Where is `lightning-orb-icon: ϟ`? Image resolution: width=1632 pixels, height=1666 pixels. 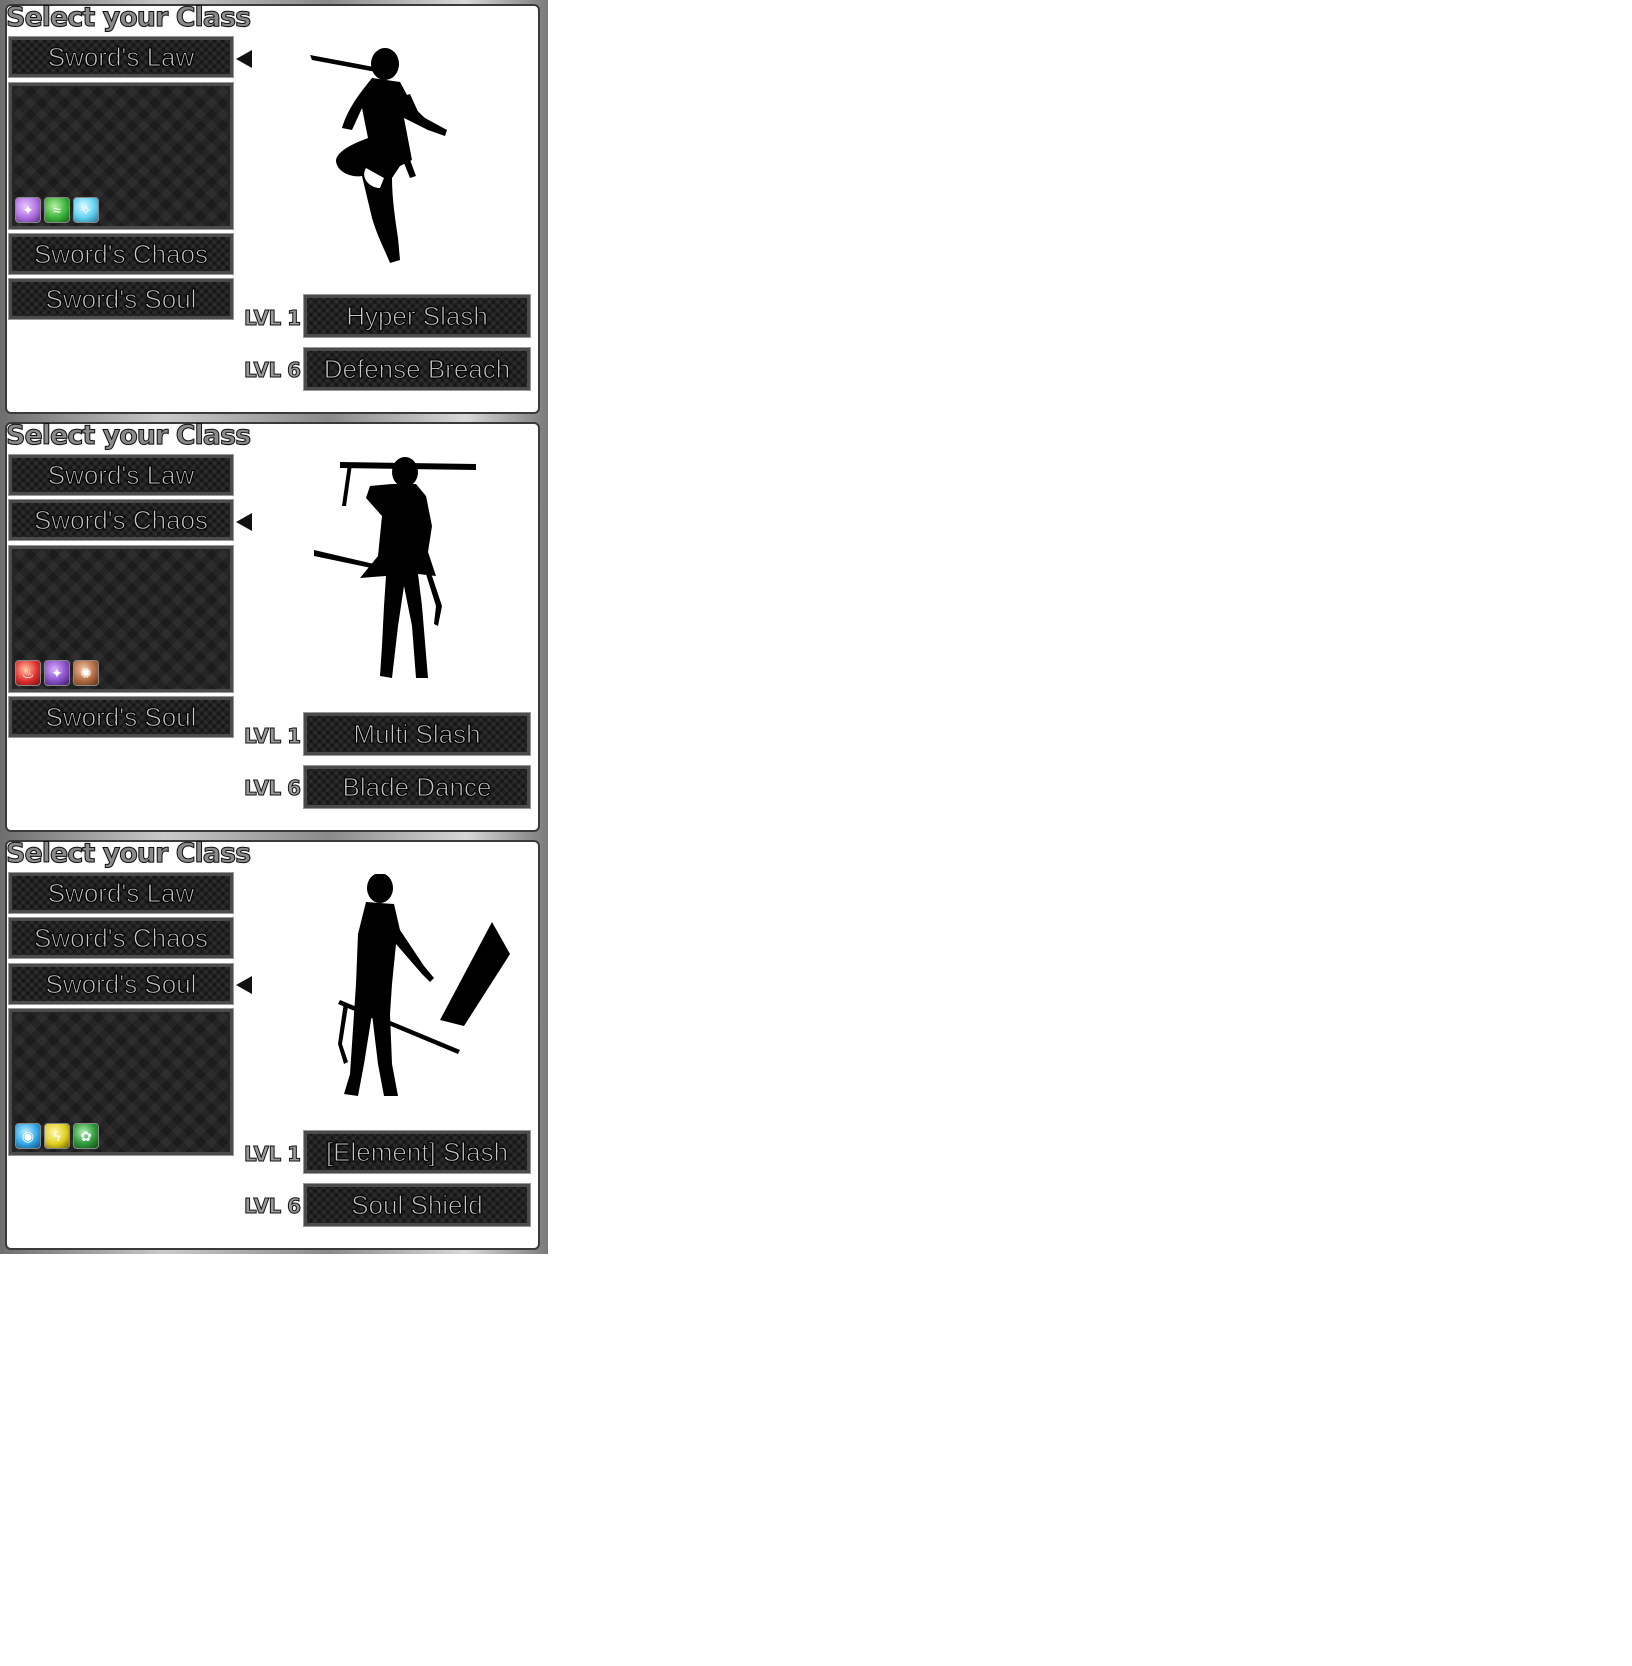 lightning-orb-icon: ϟ is located at coordinates (57, 1136).